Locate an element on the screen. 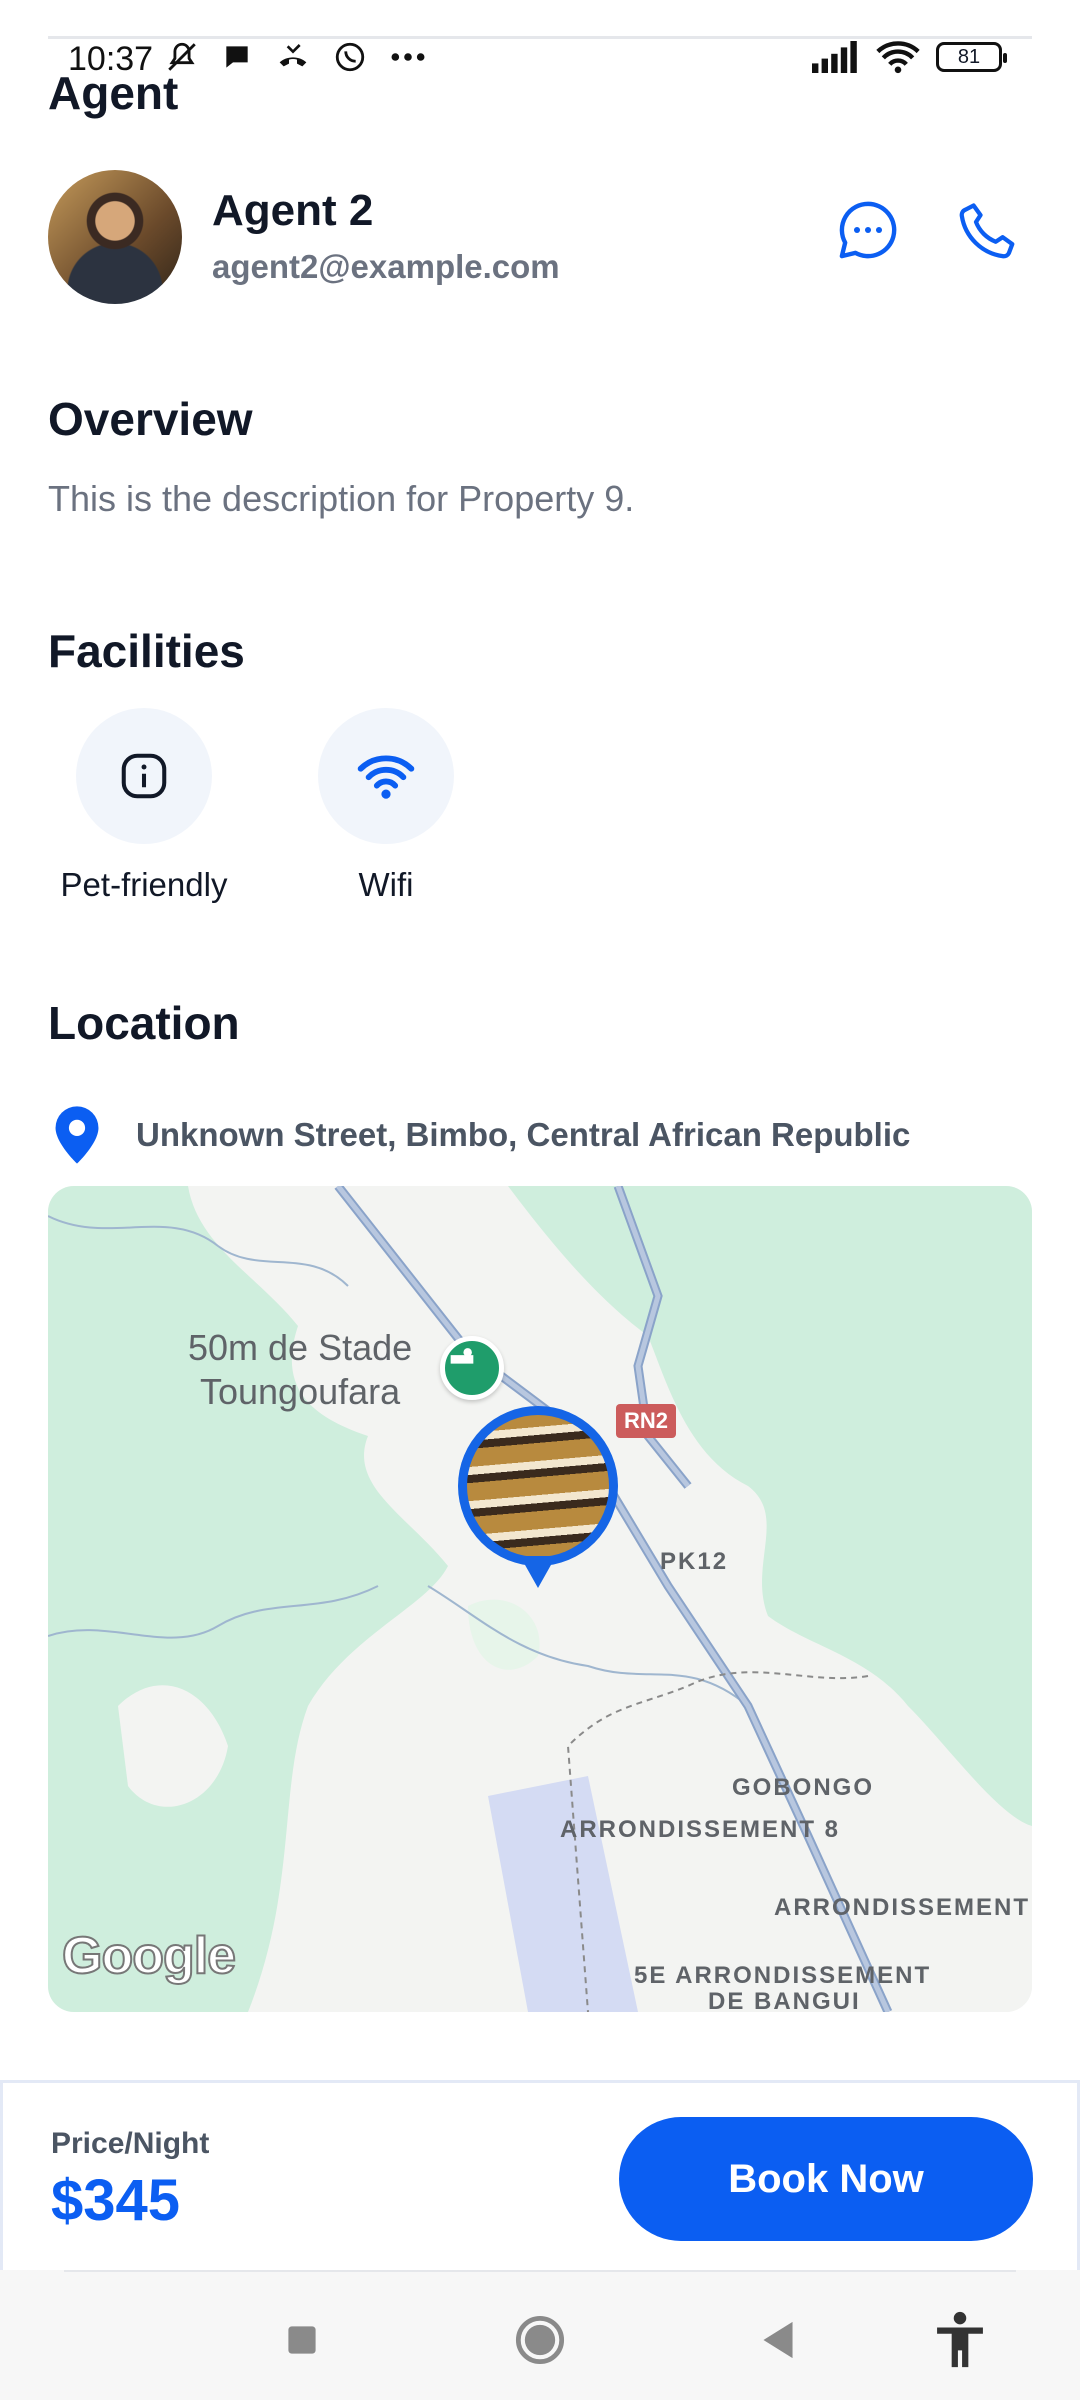  call-agent-button is located at coordinates (988, 230).